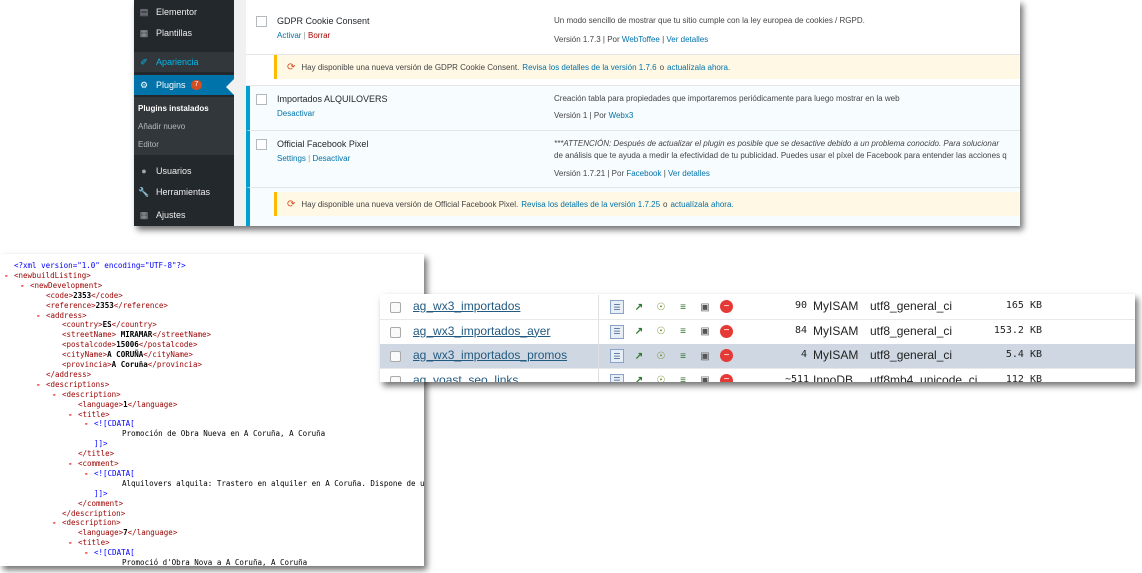 This screenshot has width=1142, height=573. I want to click on update-details-link: Revisa los detalles de la versión 1.7.6, so click(589, 67).